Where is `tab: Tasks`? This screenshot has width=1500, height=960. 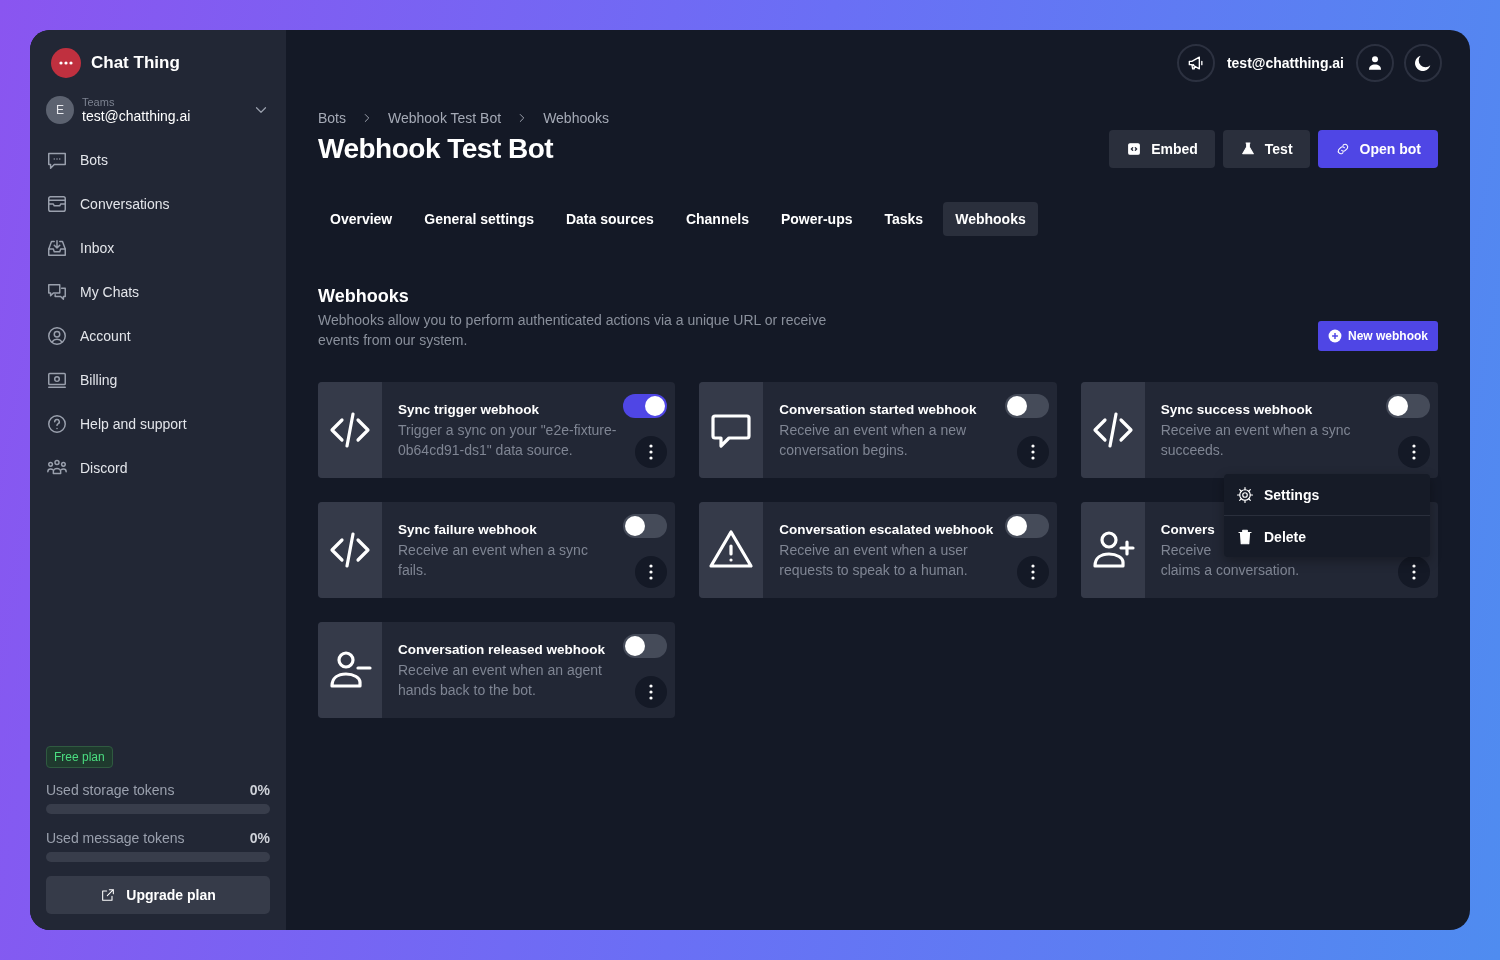
tab: Tasks is located at coordinates (904, 219).